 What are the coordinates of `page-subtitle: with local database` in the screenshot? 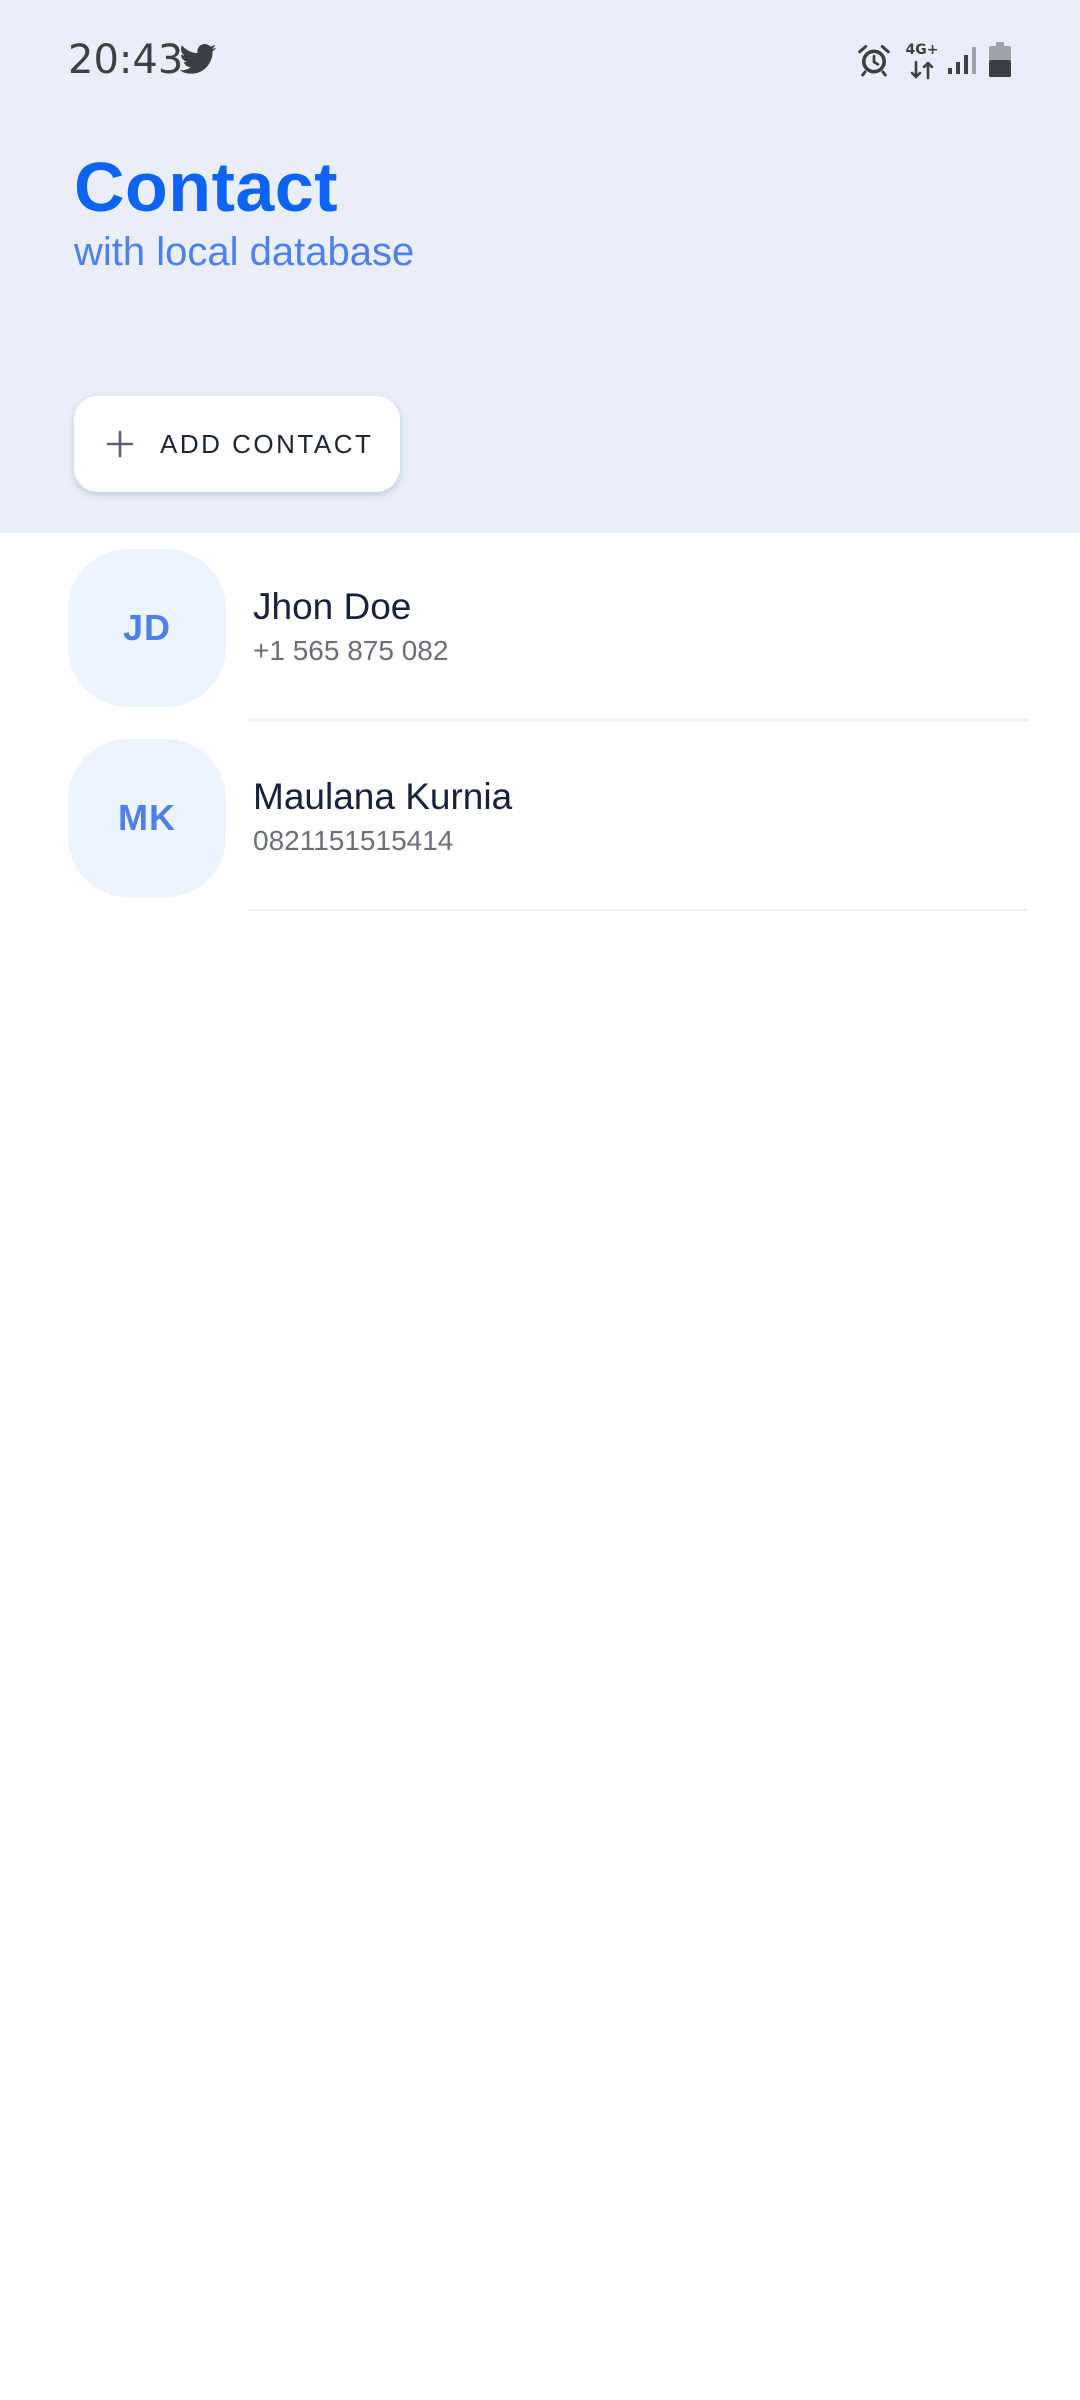 It's located at (244, 252).